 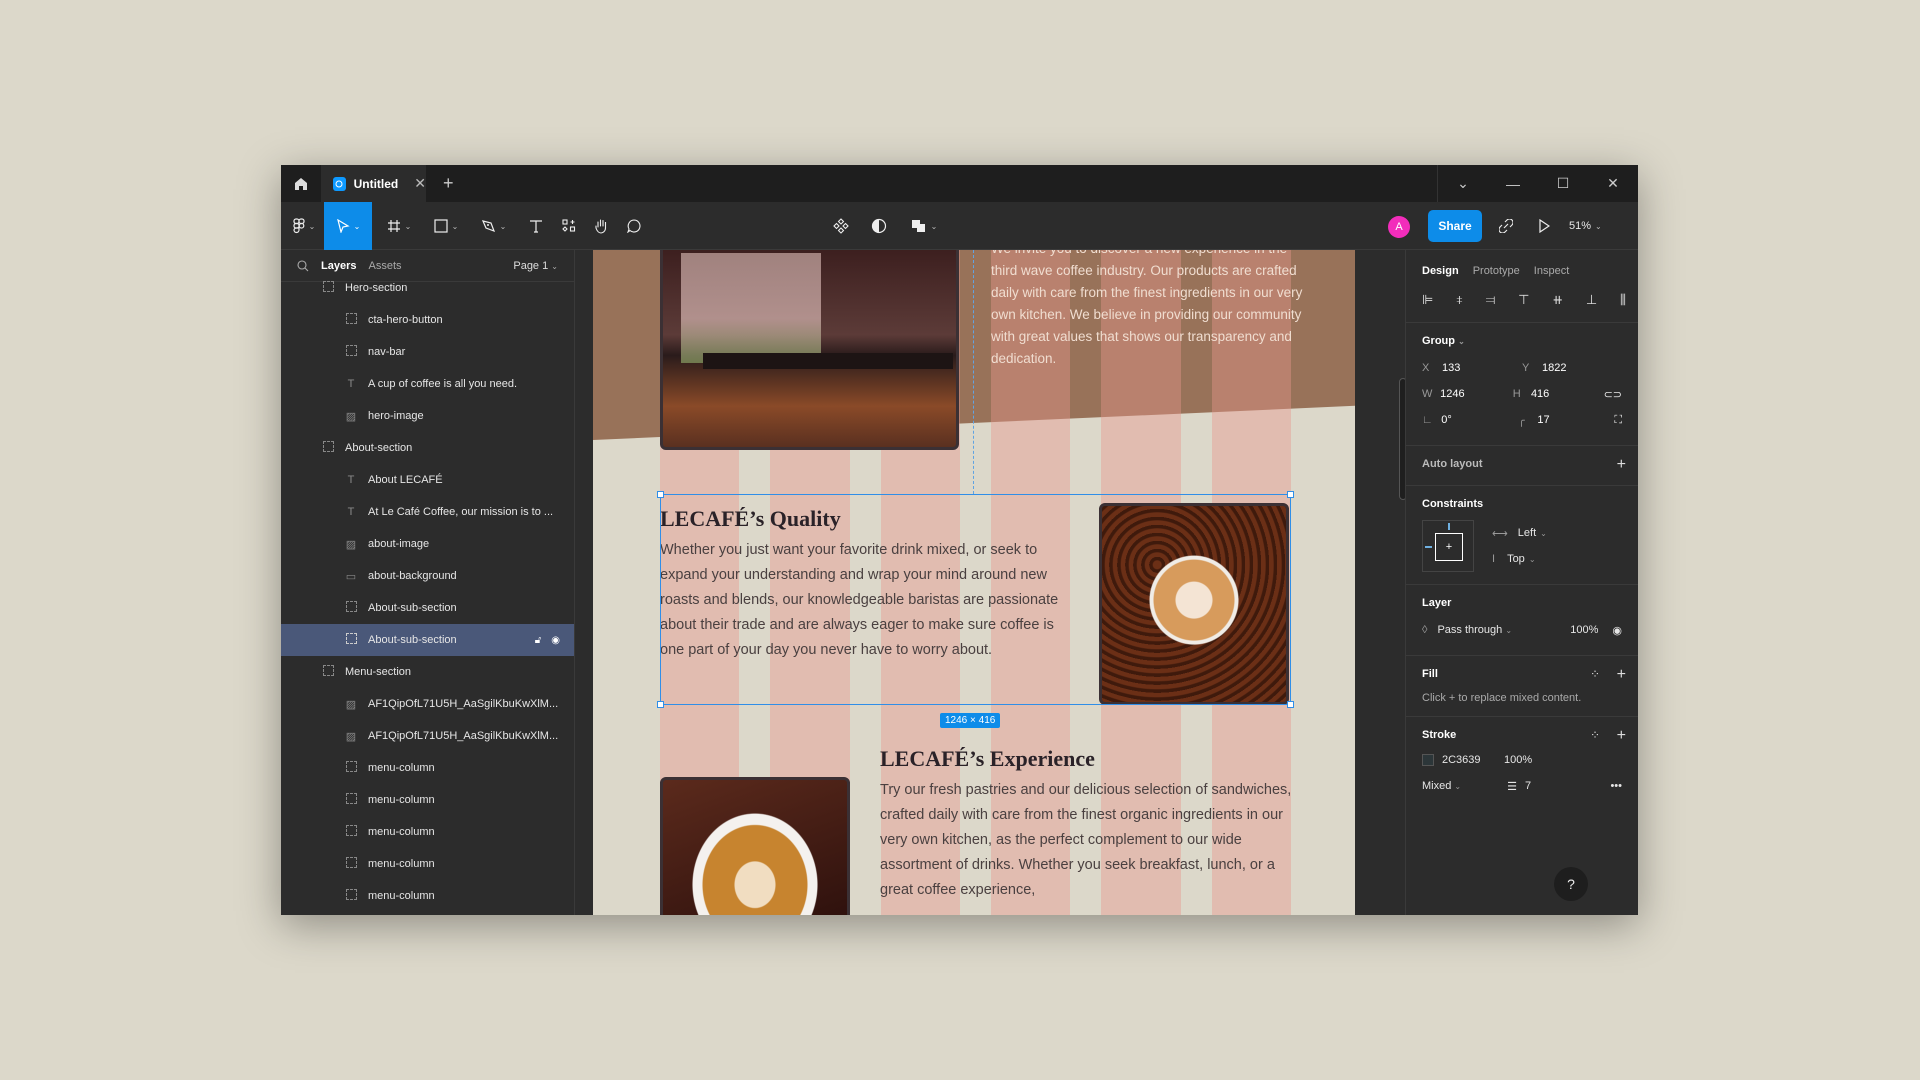 What do you see at coordinates (1440, 271) in the screenshot?
I see `tab-design: Design` at bounding box center [1440, 271].